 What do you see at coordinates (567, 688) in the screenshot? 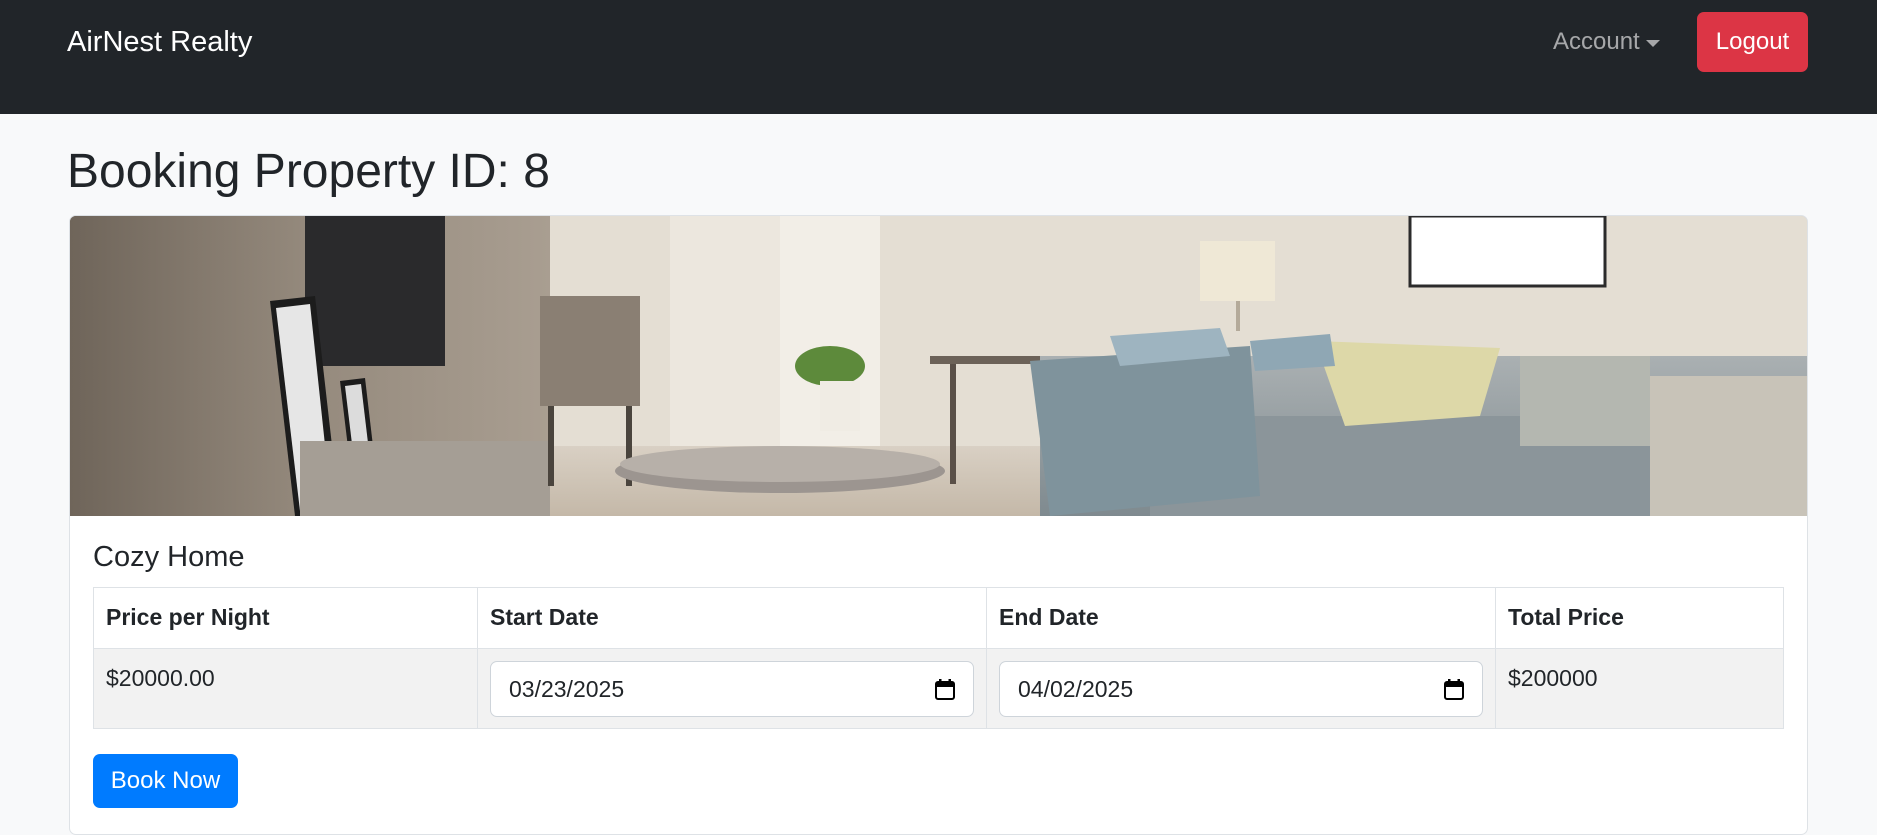
I see `start-date-value: 03/23/2025` at bounding box center [567, 688].